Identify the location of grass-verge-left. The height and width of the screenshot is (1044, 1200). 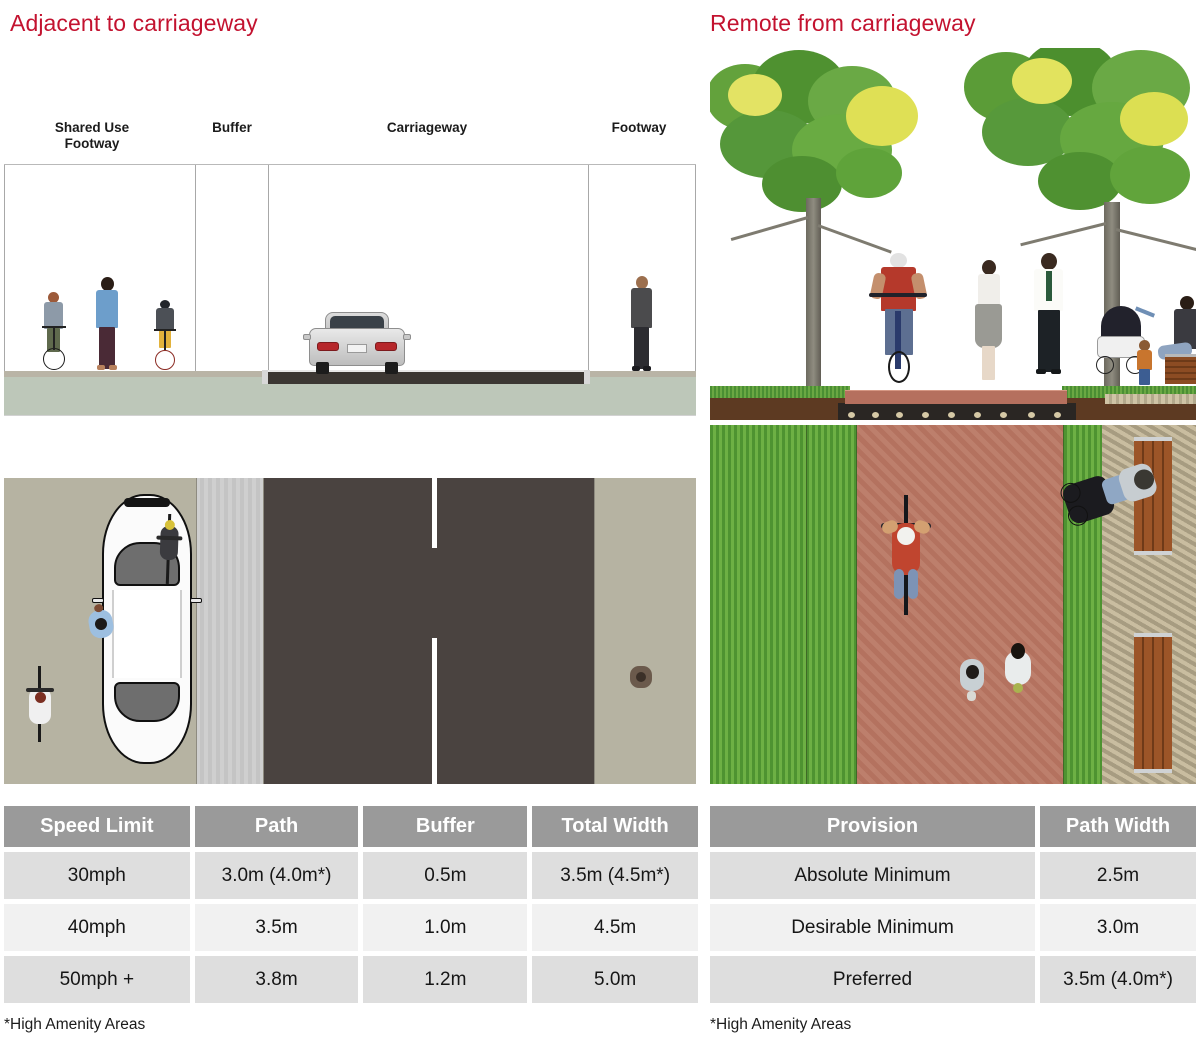
(783, 604).